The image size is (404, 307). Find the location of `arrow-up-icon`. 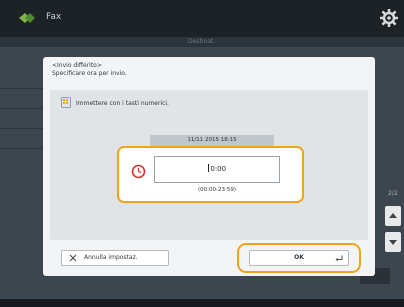

arrow-up-icon is located at coordinates (393, 215).